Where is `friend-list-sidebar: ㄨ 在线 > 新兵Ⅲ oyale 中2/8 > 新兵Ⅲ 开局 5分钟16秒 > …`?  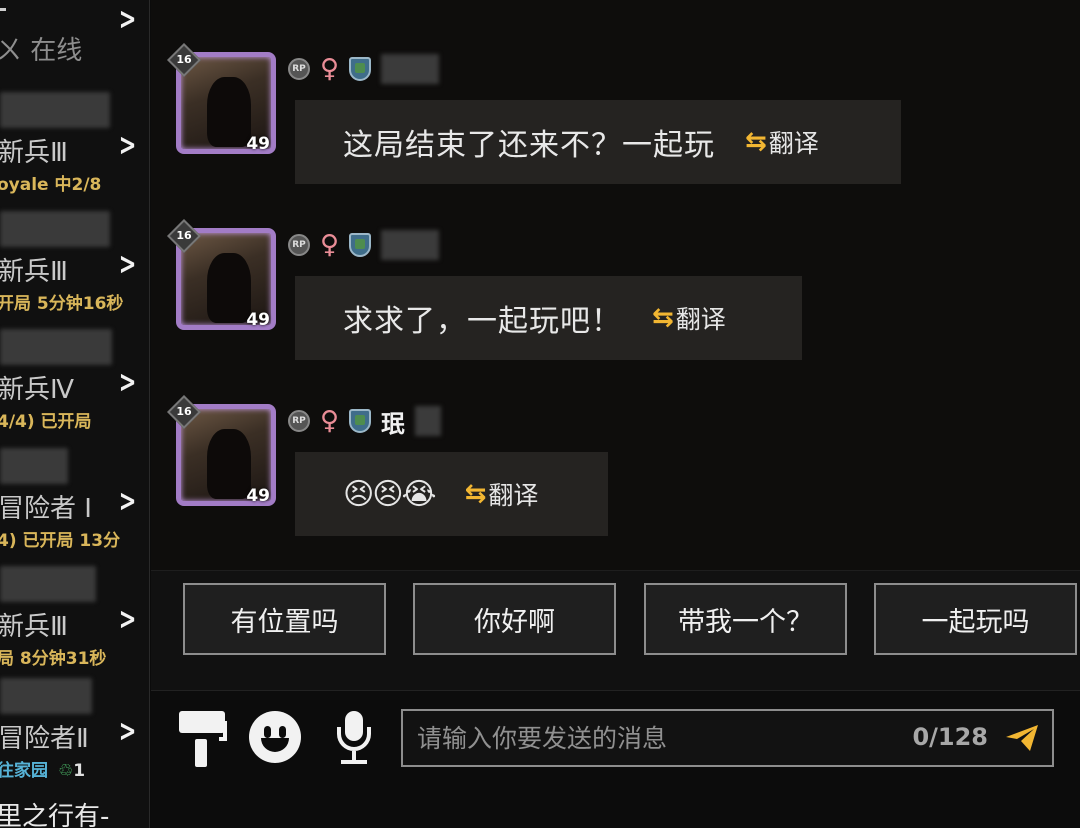
friend-list-sidebar: ㄨ 在线 > 新兵Ⅲ oyale 中2/8 > 新兵Ⅲ 开局 5分钟16秒 > … is located at coordinates (75, 414).